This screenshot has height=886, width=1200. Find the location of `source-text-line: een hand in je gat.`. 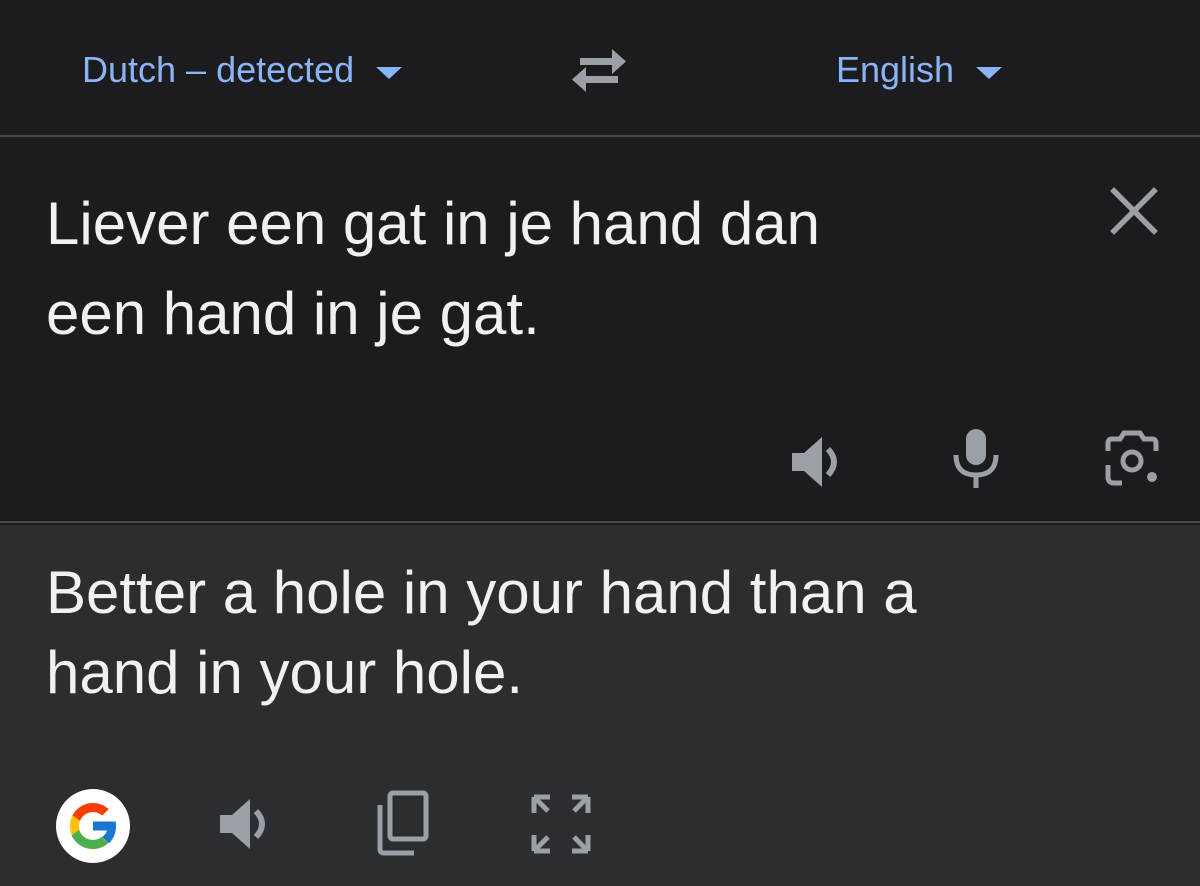

source-text-line: een hand in je gat. is located at coordinates (293, 313).